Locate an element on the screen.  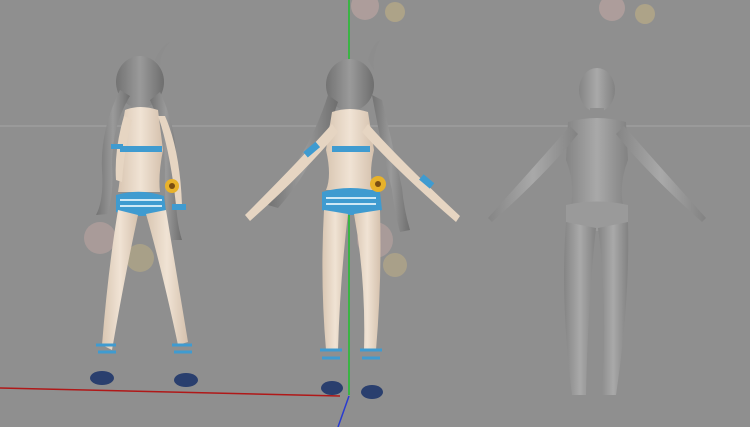
z-axis-line is located at coordinates (343, 411).